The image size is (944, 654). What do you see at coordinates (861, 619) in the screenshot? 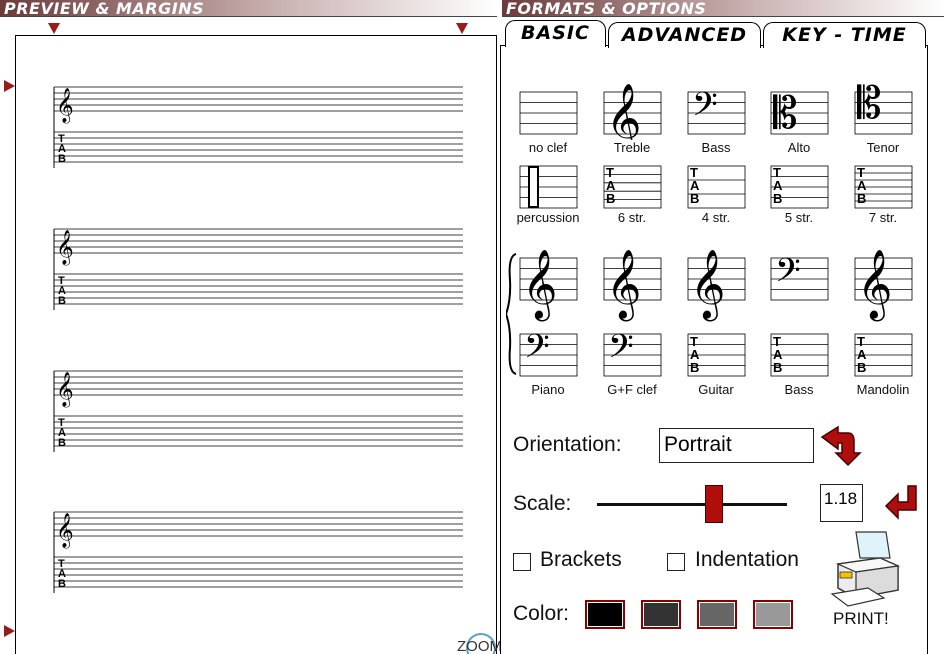
I see `print-label: PRINT!` at bounding box center [861, 619].